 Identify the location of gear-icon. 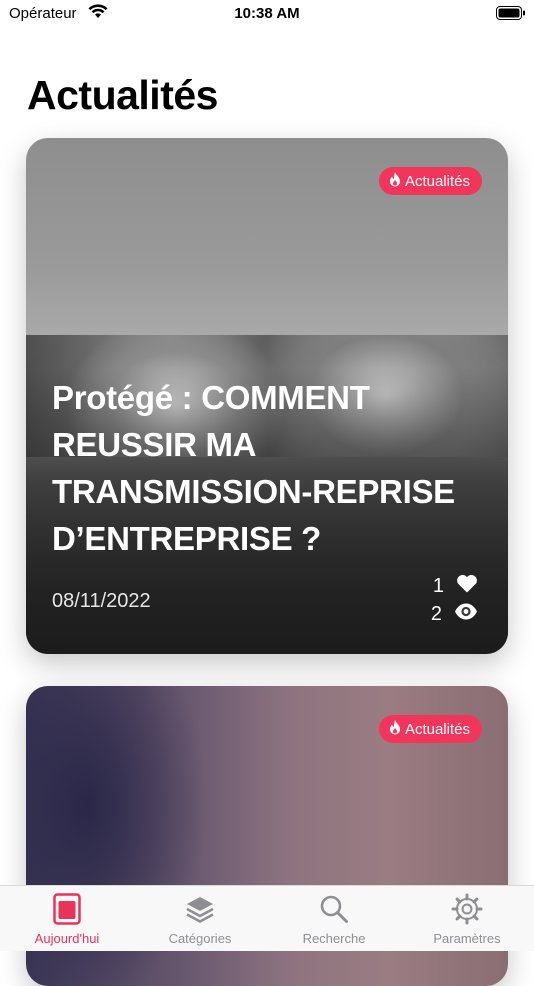
(467, 909).